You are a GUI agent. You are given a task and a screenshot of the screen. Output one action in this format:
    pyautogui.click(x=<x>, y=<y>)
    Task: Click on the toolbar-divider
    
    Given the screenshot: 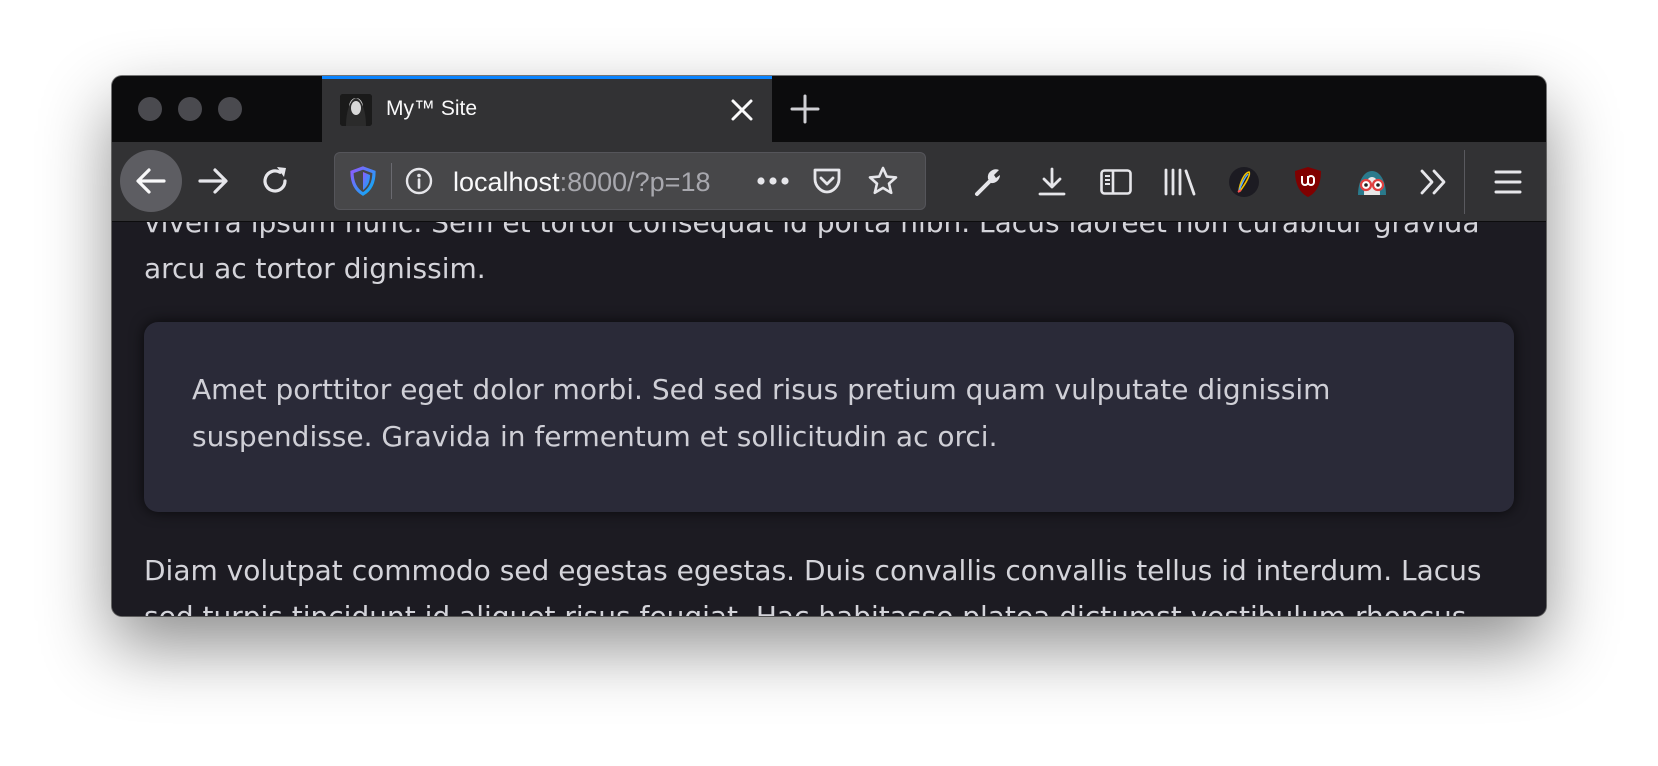 What is the action you would take?
    pyautogui.click(x=1464, y=182)
    